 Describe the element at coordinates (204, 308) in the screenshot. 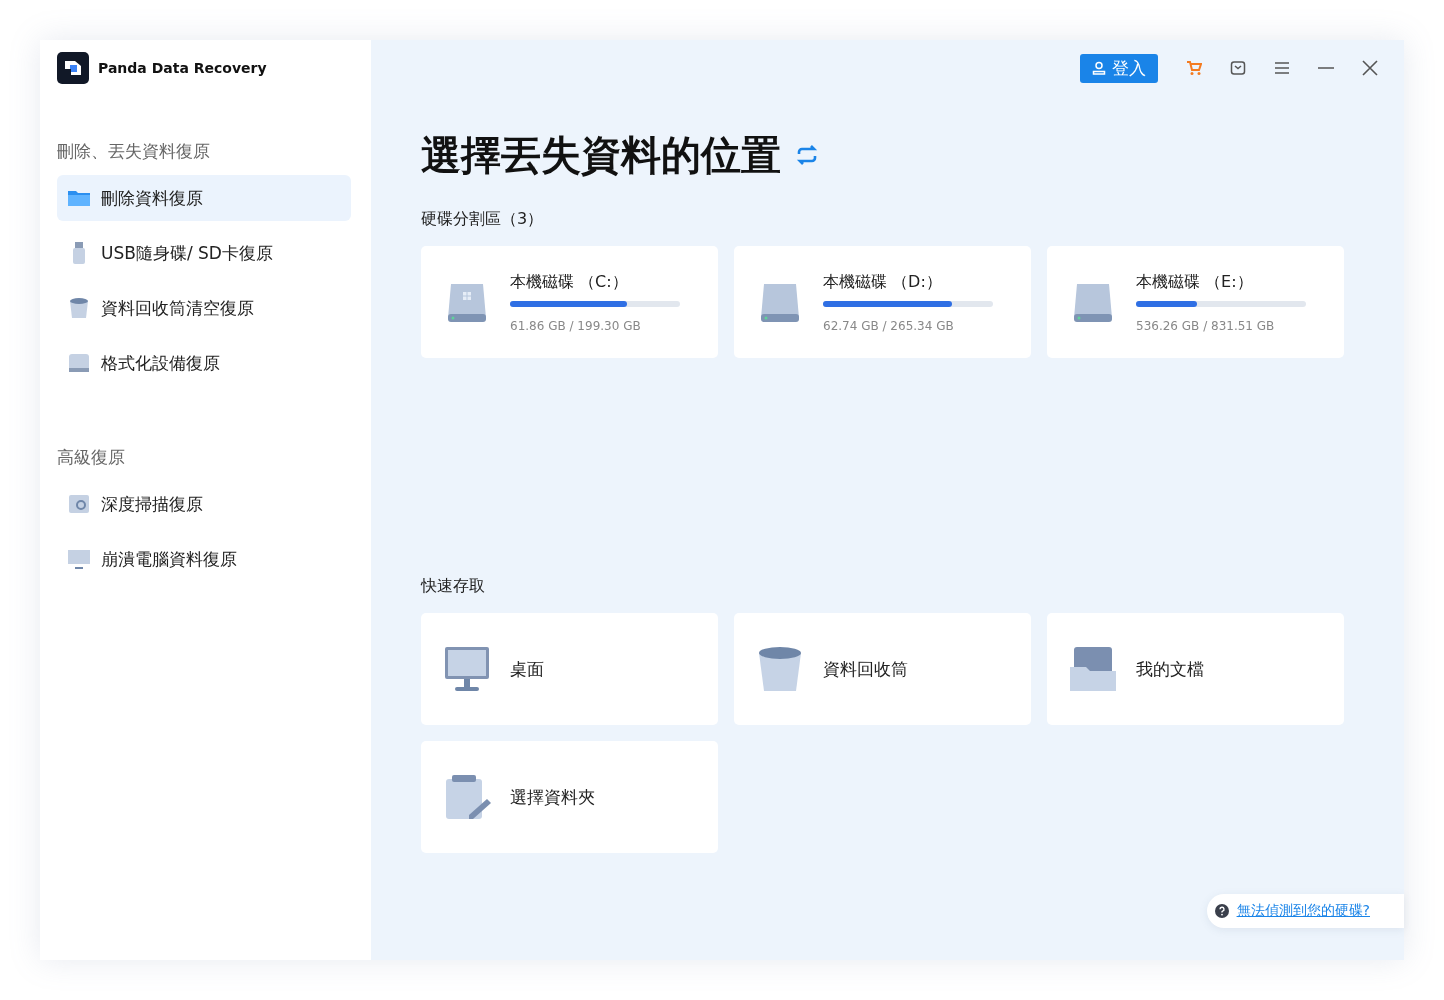

I see `sidebar-item: 資料回收筒清空復原` at that location.